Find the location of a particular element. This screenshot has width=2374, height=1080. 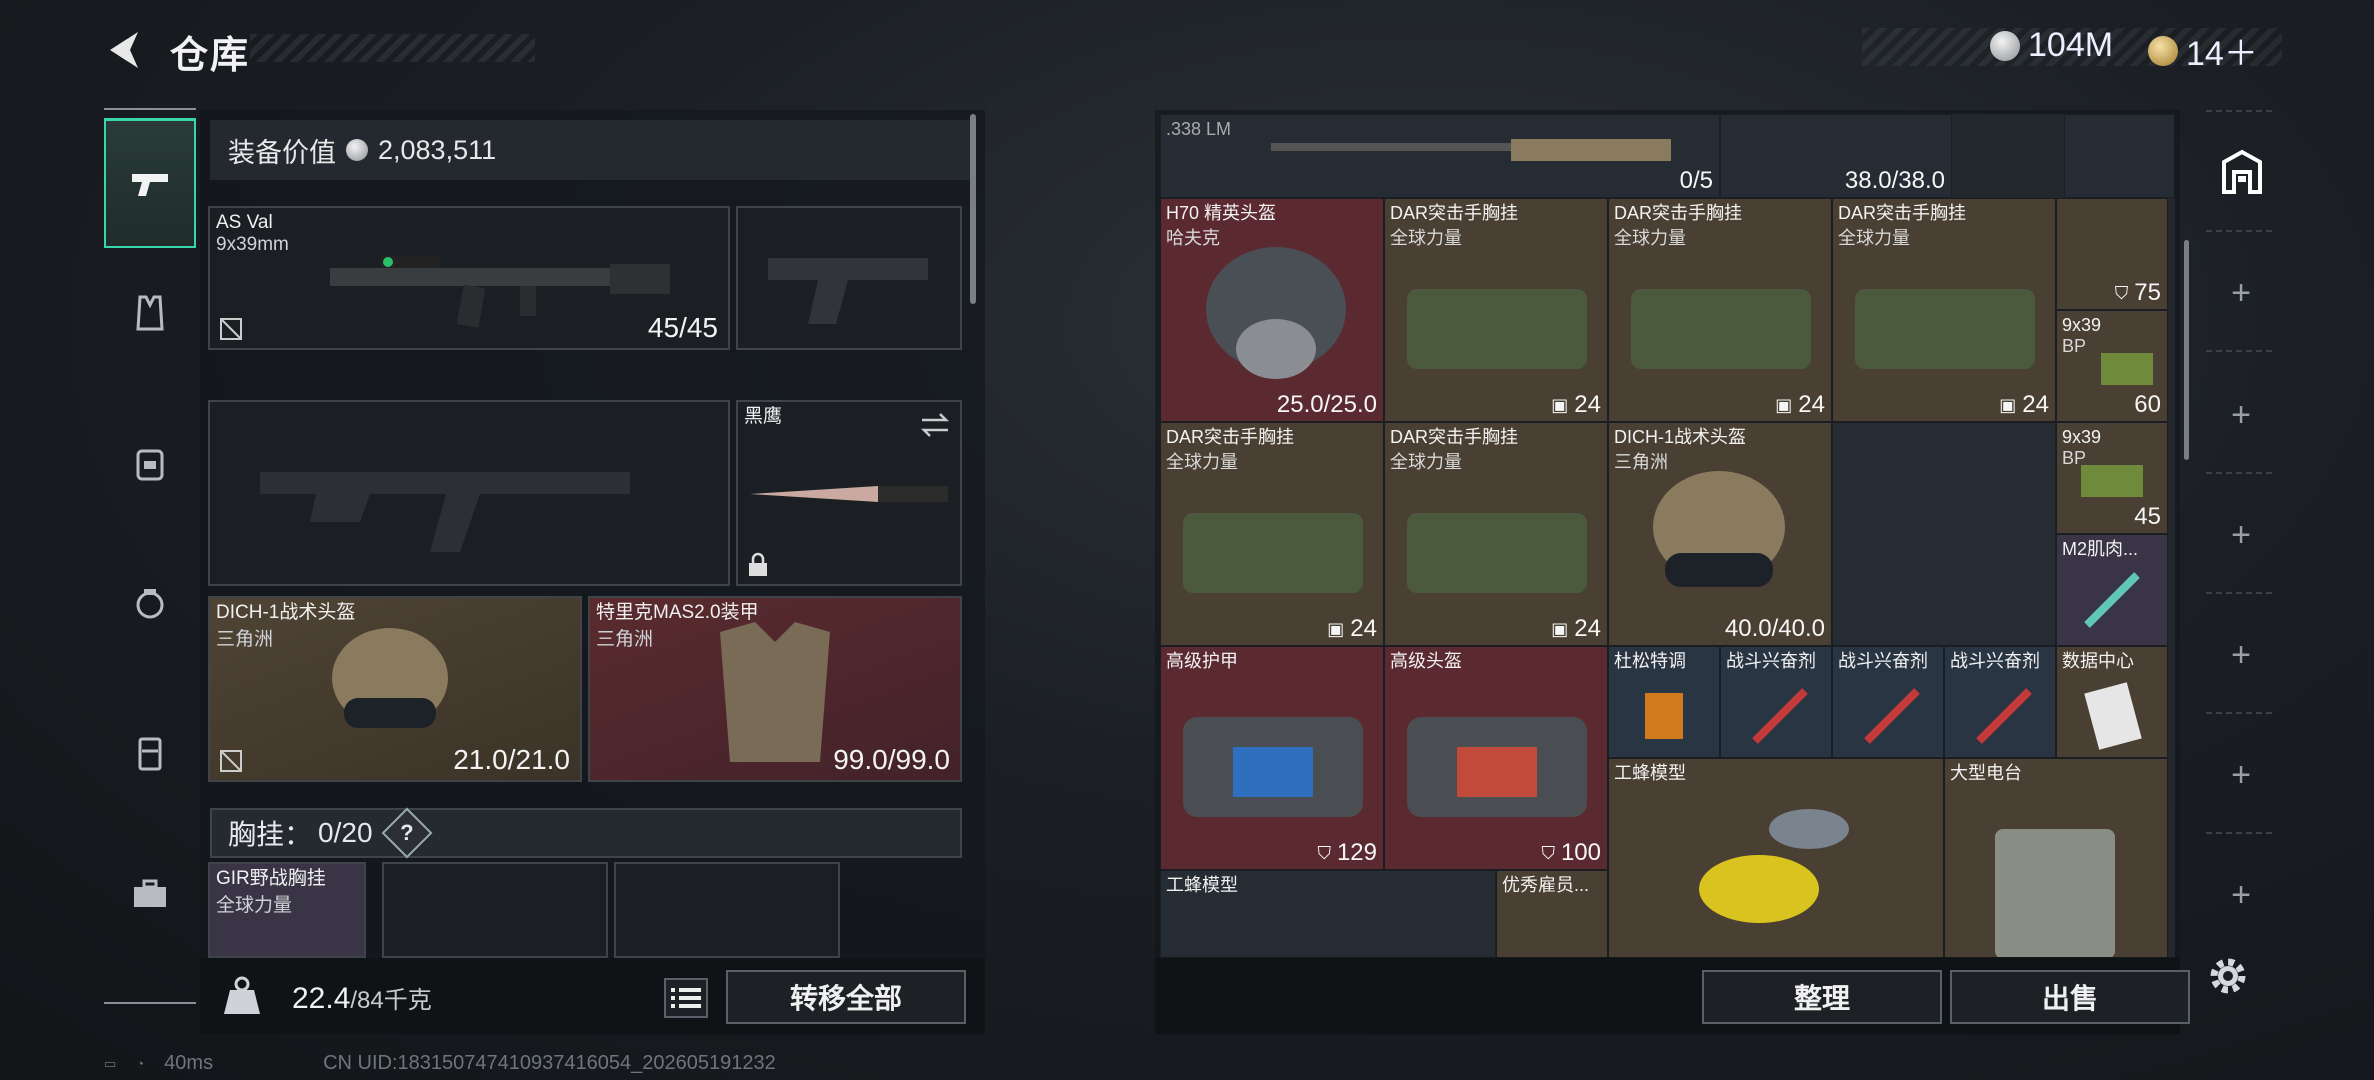

list-view-button is located at coordinates (686, 998).